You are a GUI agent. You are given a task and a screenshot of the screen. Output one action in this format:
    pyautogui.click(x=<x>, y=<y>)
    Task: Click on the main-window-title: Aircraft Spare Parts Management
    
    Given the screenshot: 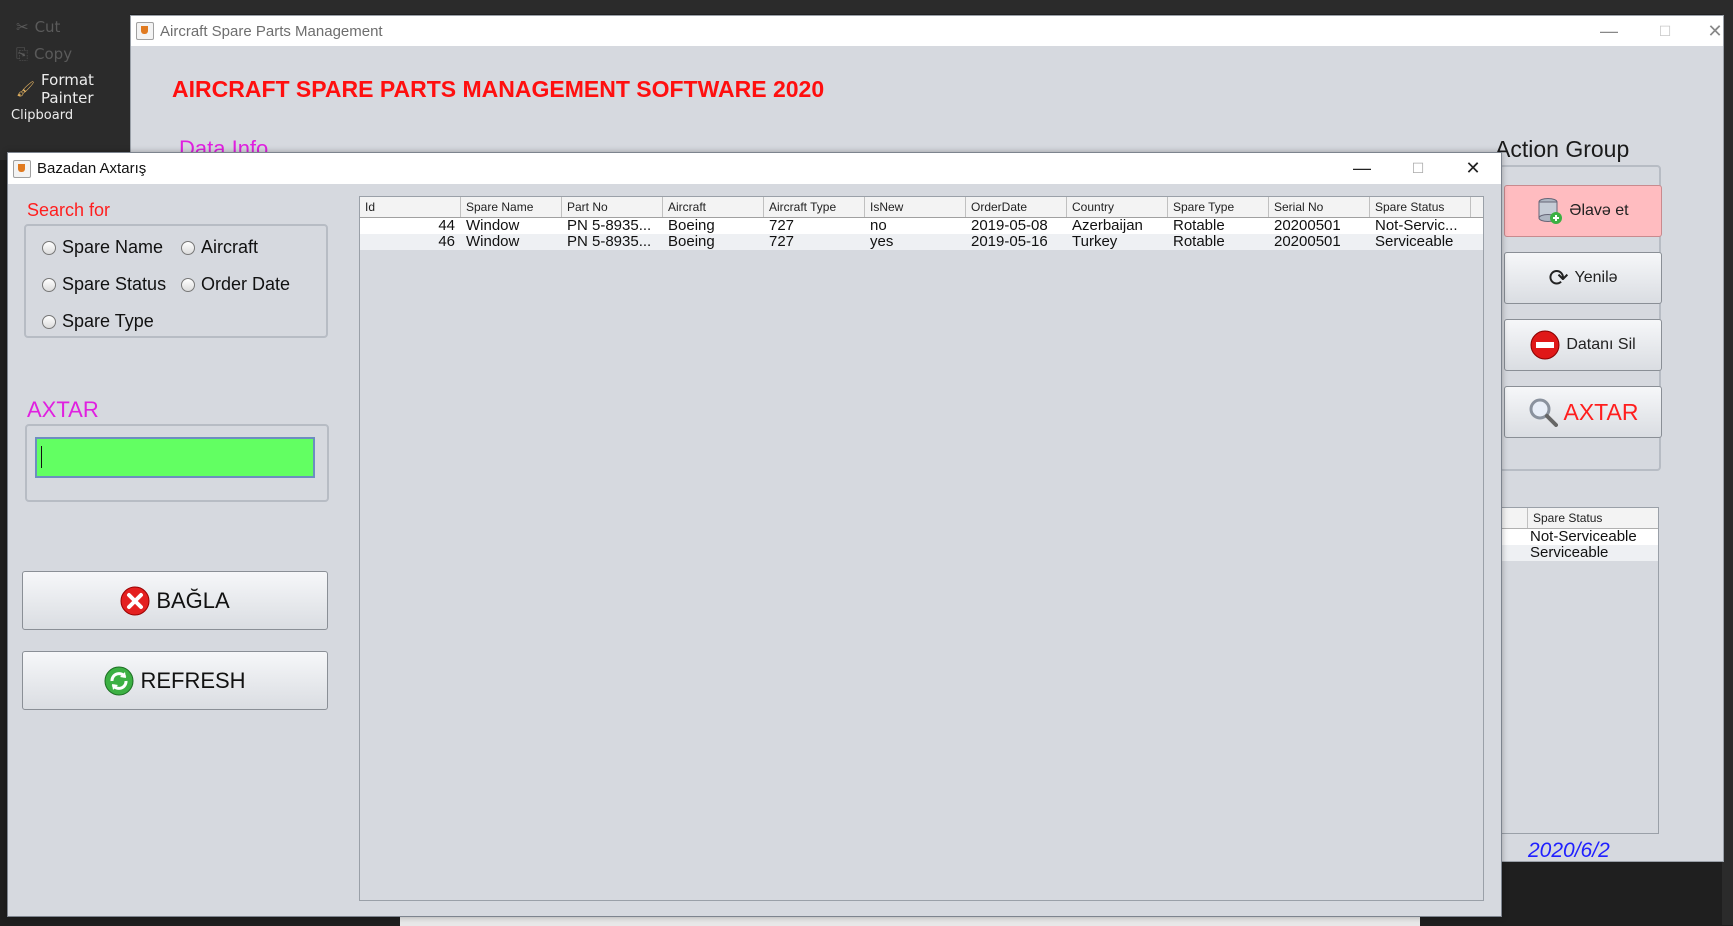 What is the action you would take?
    pyautogui.click(x=271, y=31)
    